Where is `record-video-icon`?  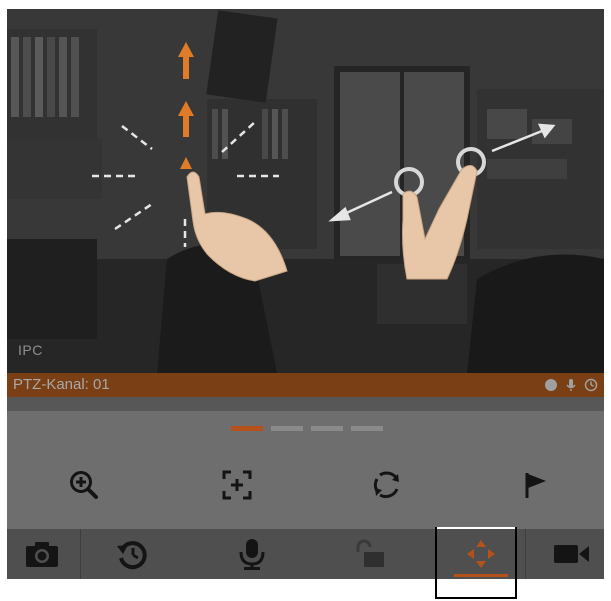 record-video-icon is located at coordinates (571, 554).